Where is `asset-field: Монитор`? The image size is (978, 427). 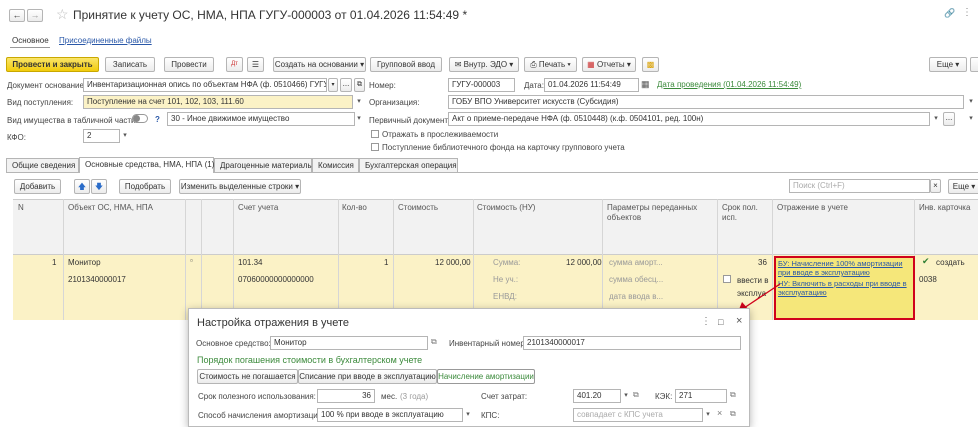 asset-field: Монитор is located at coordinates (349, 343).